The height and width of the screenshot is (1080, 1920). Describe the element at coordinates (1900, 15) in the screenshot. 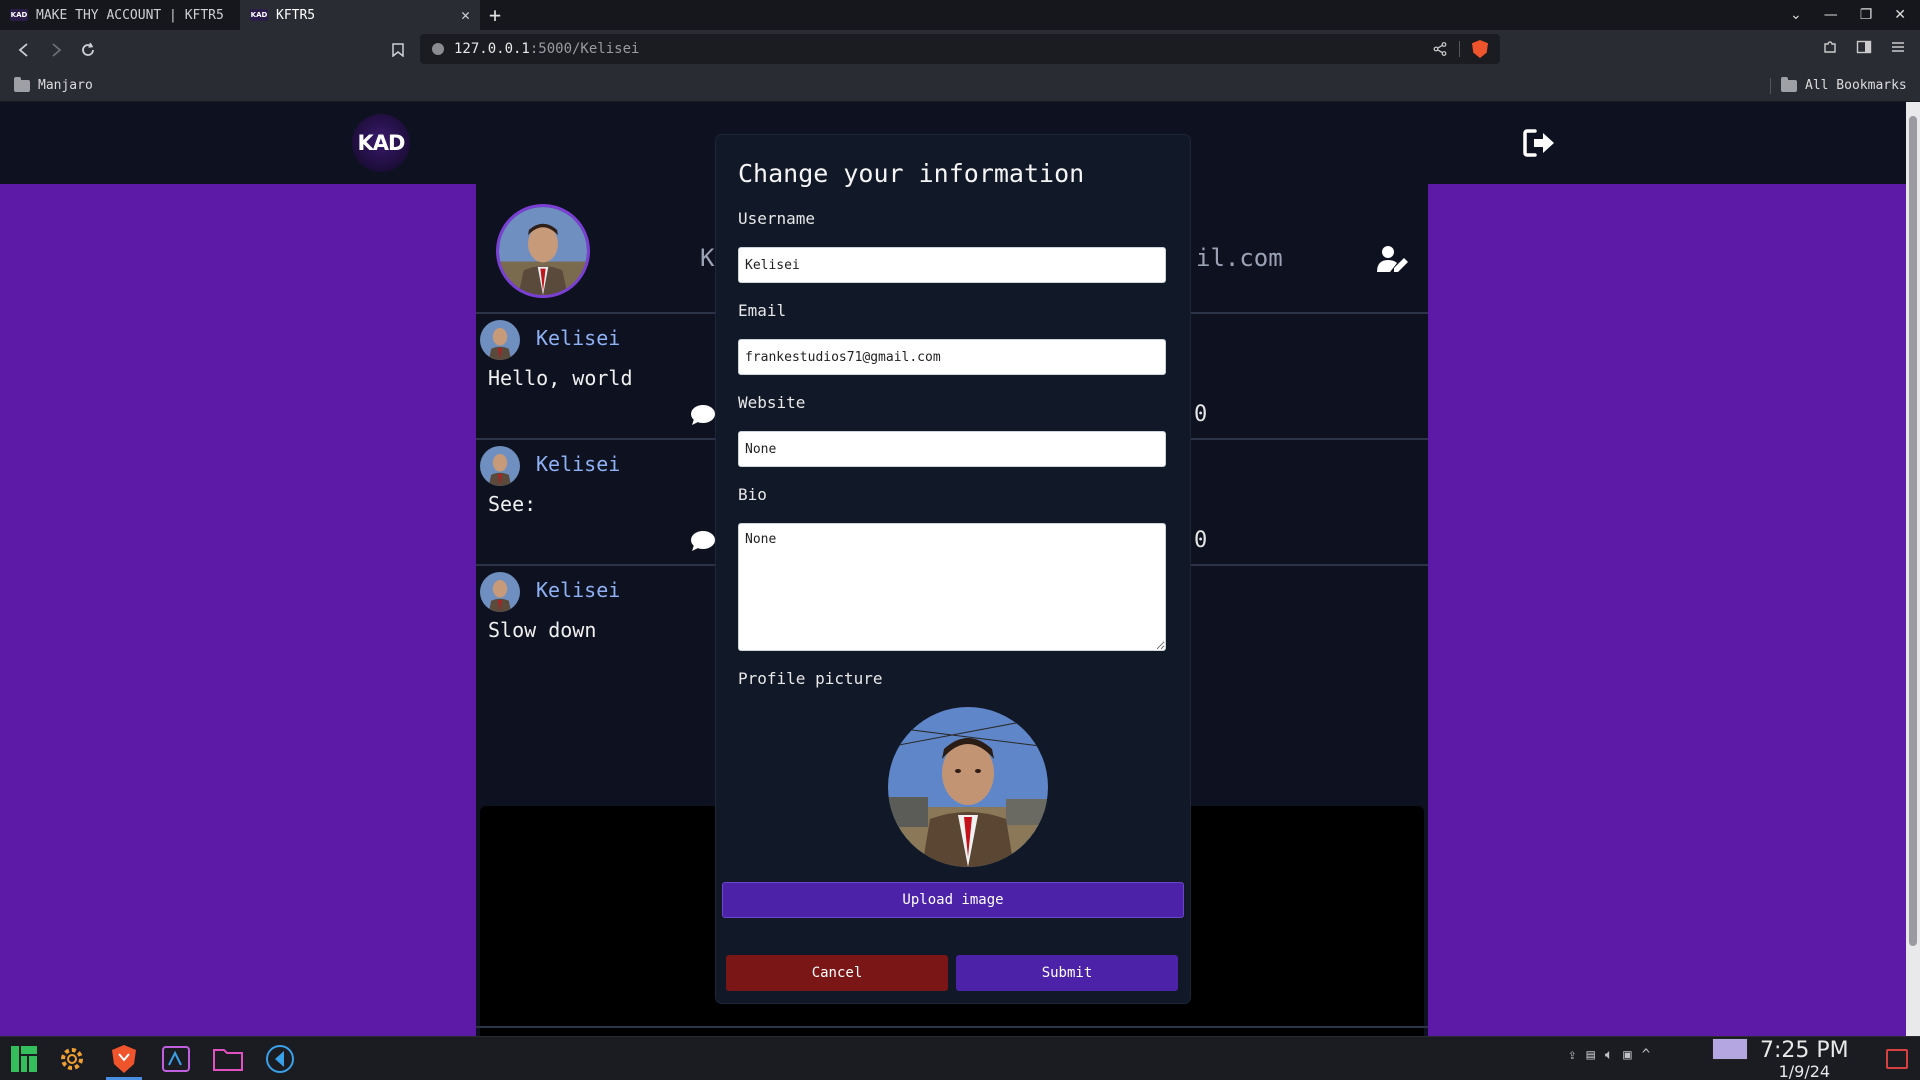

I see `close-window-icon: ✕` at that location.